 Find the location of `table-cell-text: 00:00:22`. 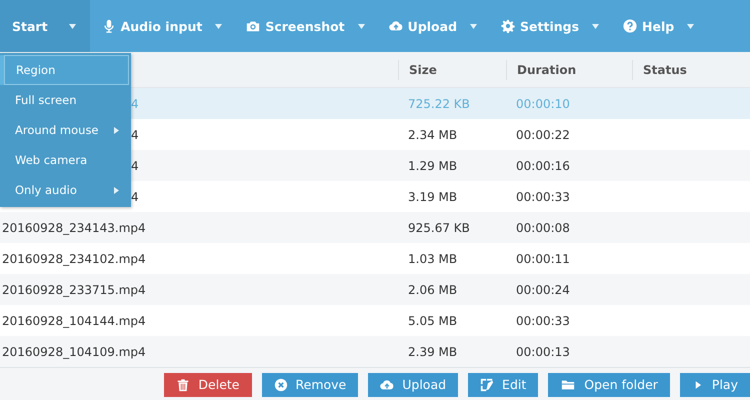

table-cell-text: 00:00:22 is located at coordinates (543, 135).